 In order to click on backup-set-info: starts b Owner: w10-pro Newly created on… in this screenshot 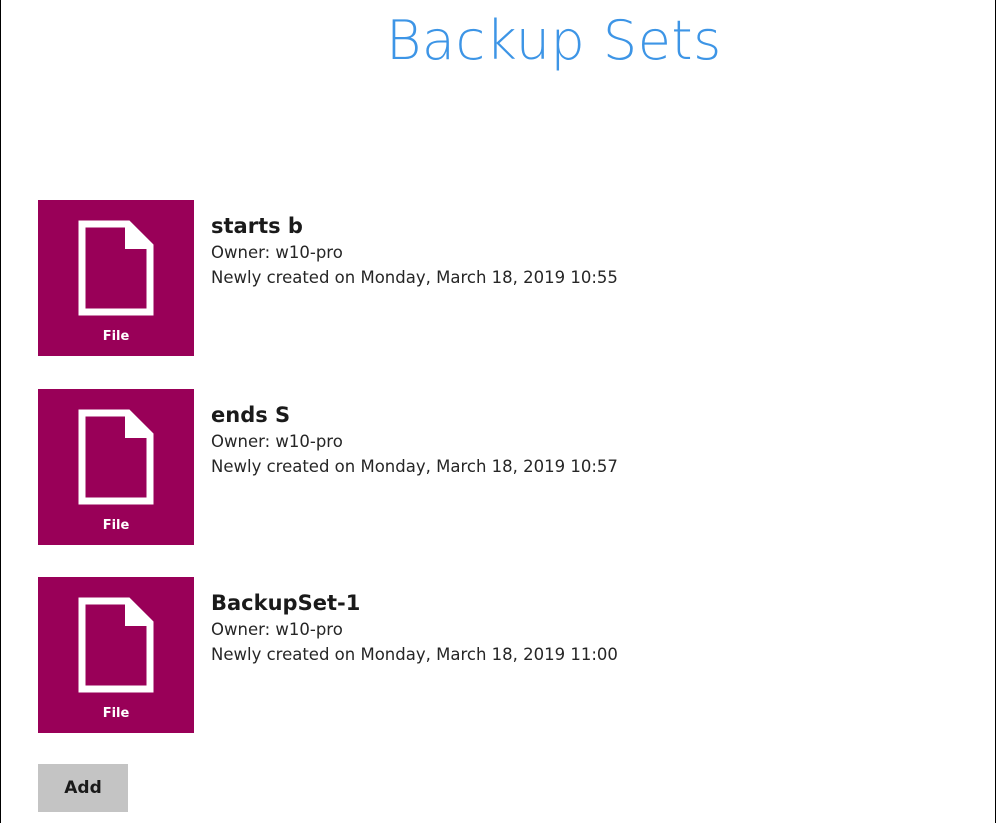, I will do `click(414, 251)`.